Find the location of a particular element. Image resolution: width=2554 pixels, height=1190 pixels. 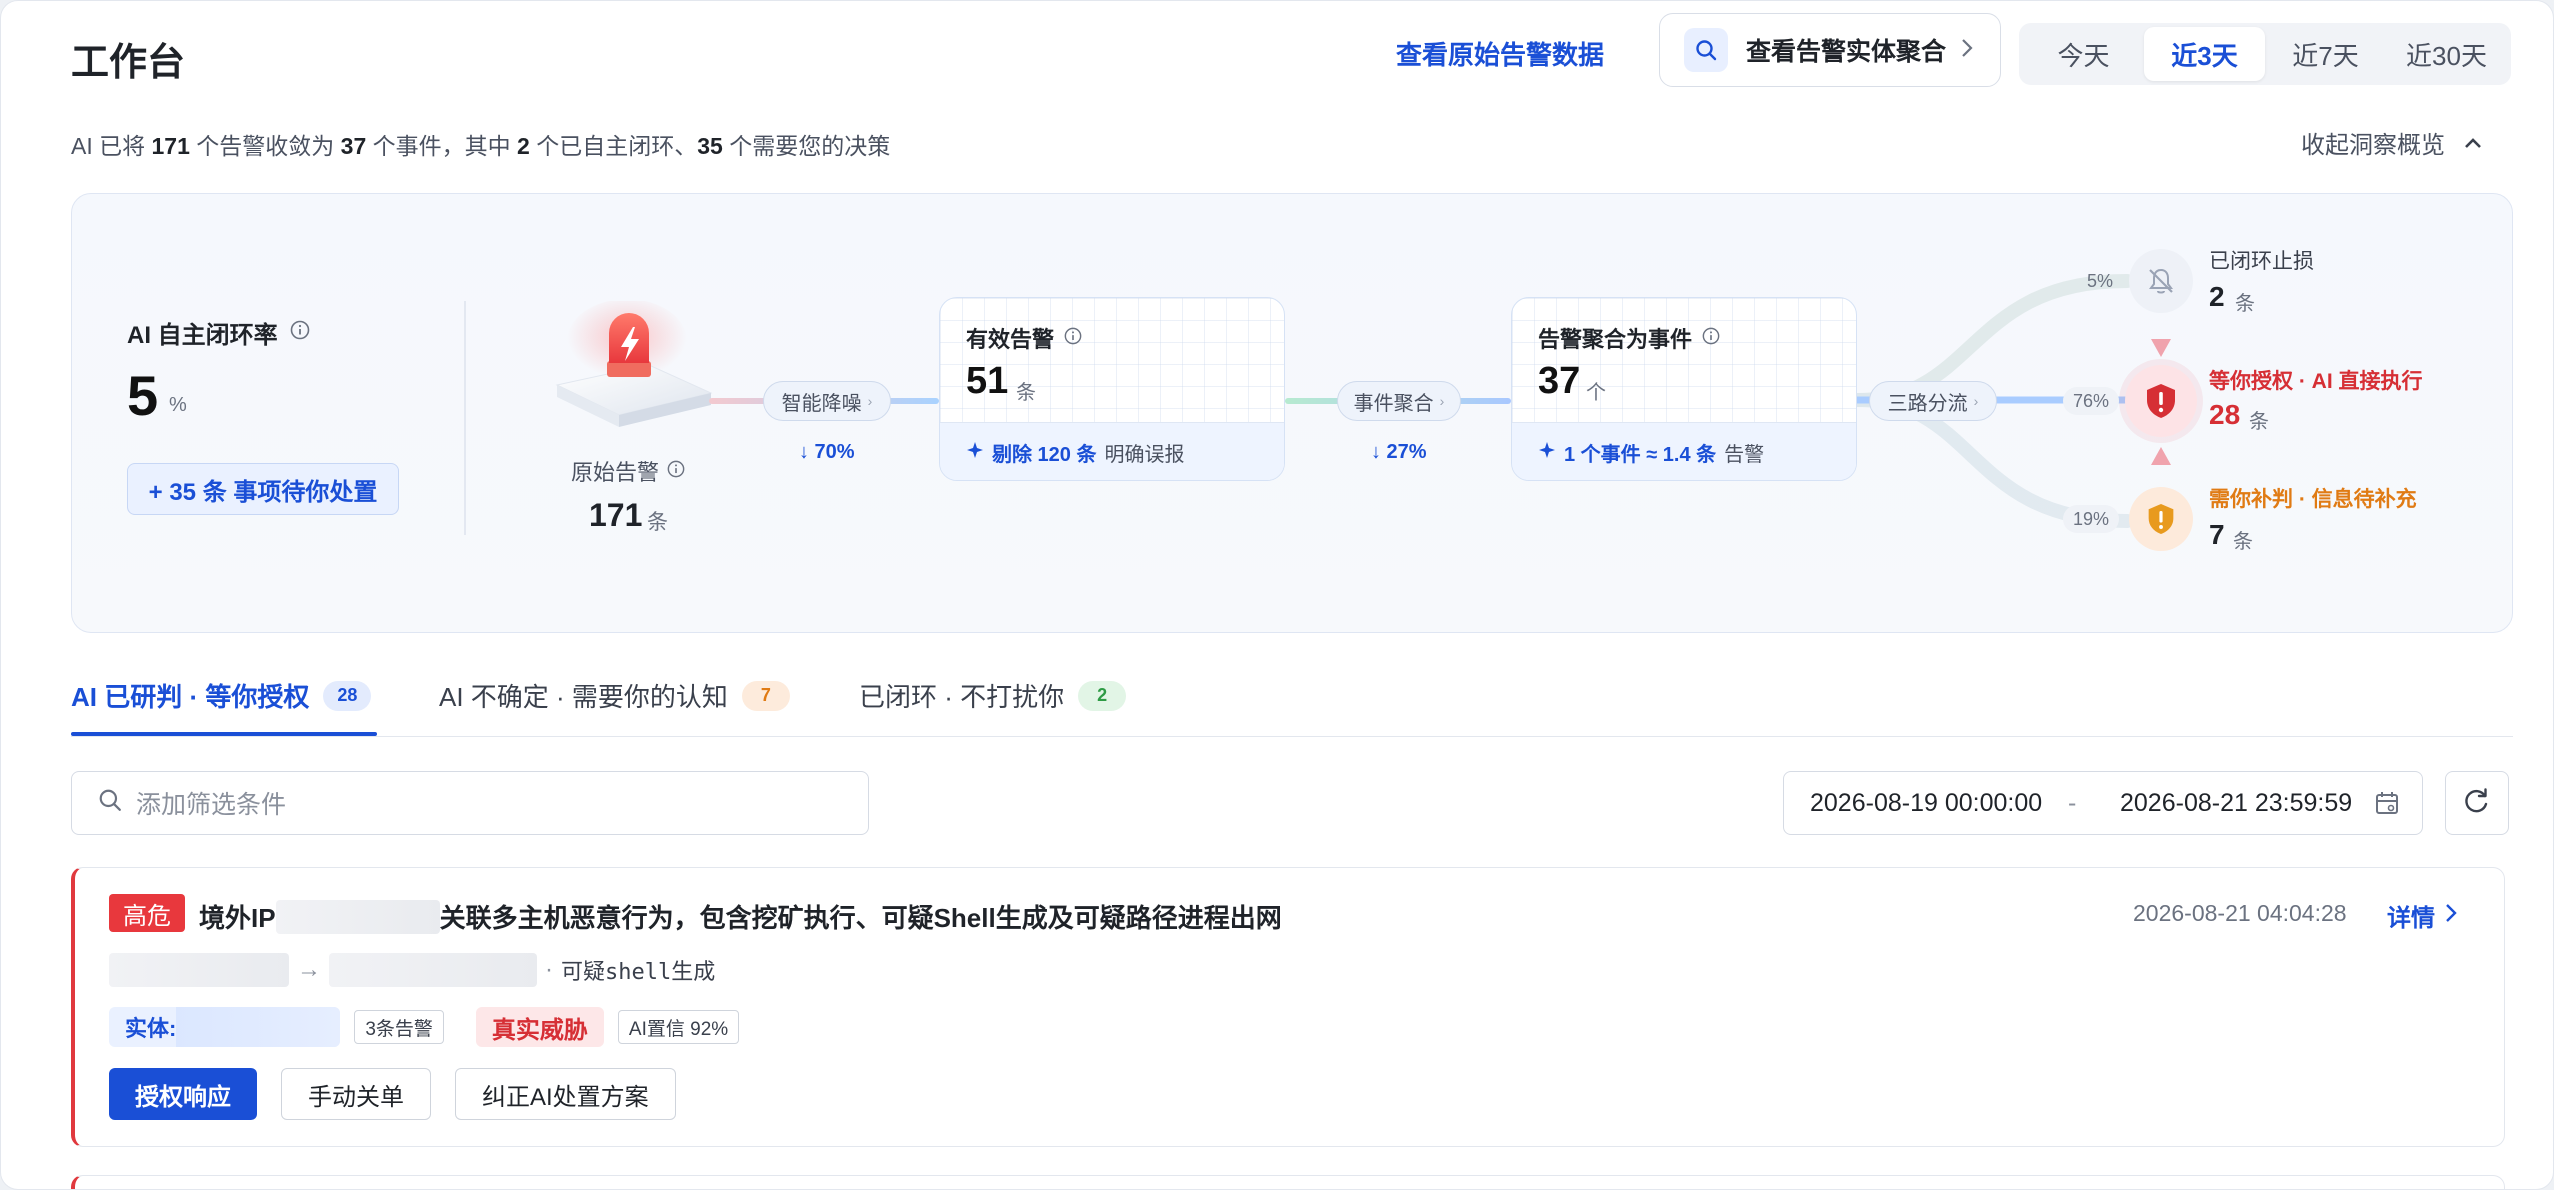

authorize-response-button: 授权响应 is located at coordinates (183, 1094).